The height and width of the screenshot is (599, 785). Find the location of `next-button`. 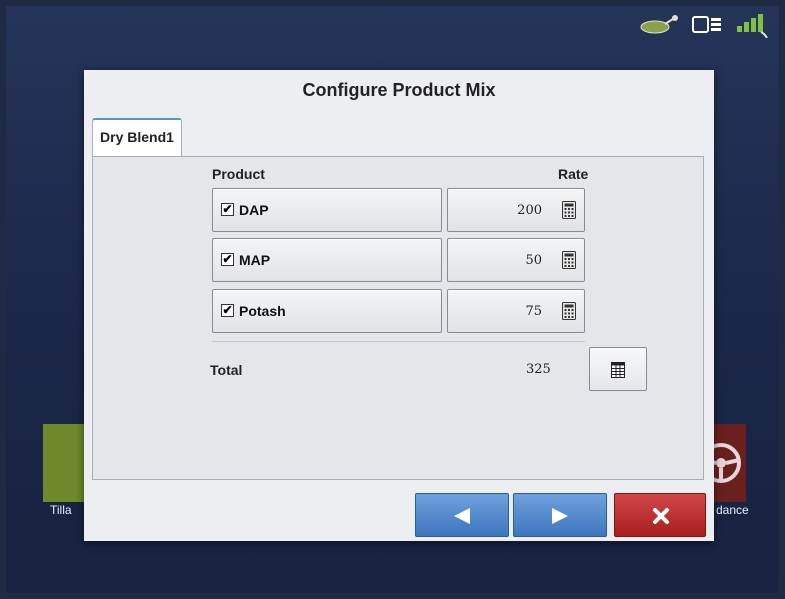

next-button is located at coordinates (560, 515).